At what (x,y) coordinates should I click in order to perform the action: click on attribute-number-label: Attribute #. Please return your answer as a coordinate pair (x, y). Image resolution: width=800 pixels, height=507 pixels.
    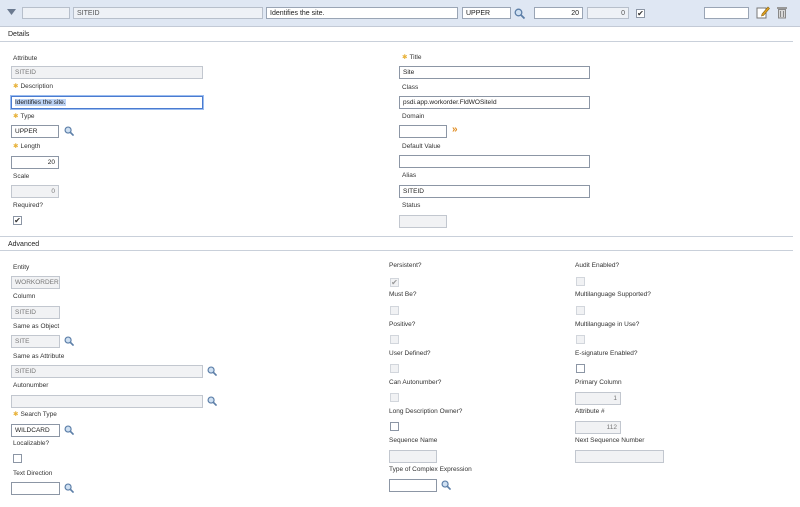
    Looking at the image, I should click on (590, 411).